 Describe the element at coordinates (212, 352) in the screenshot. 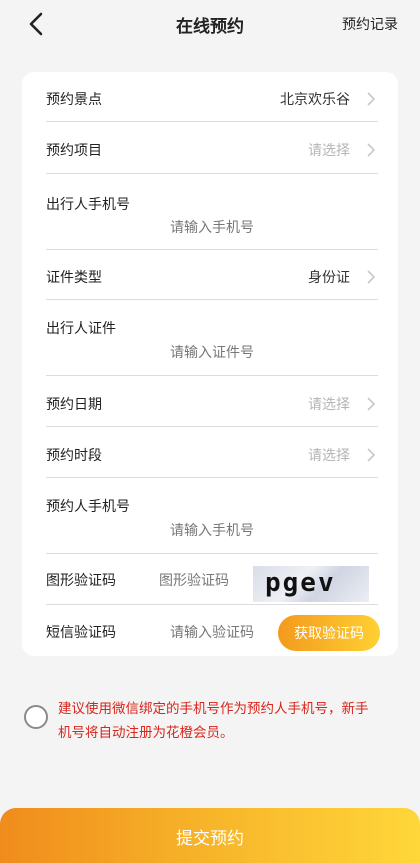

I see `traveler-id-input: 请输入证件号` at that location.